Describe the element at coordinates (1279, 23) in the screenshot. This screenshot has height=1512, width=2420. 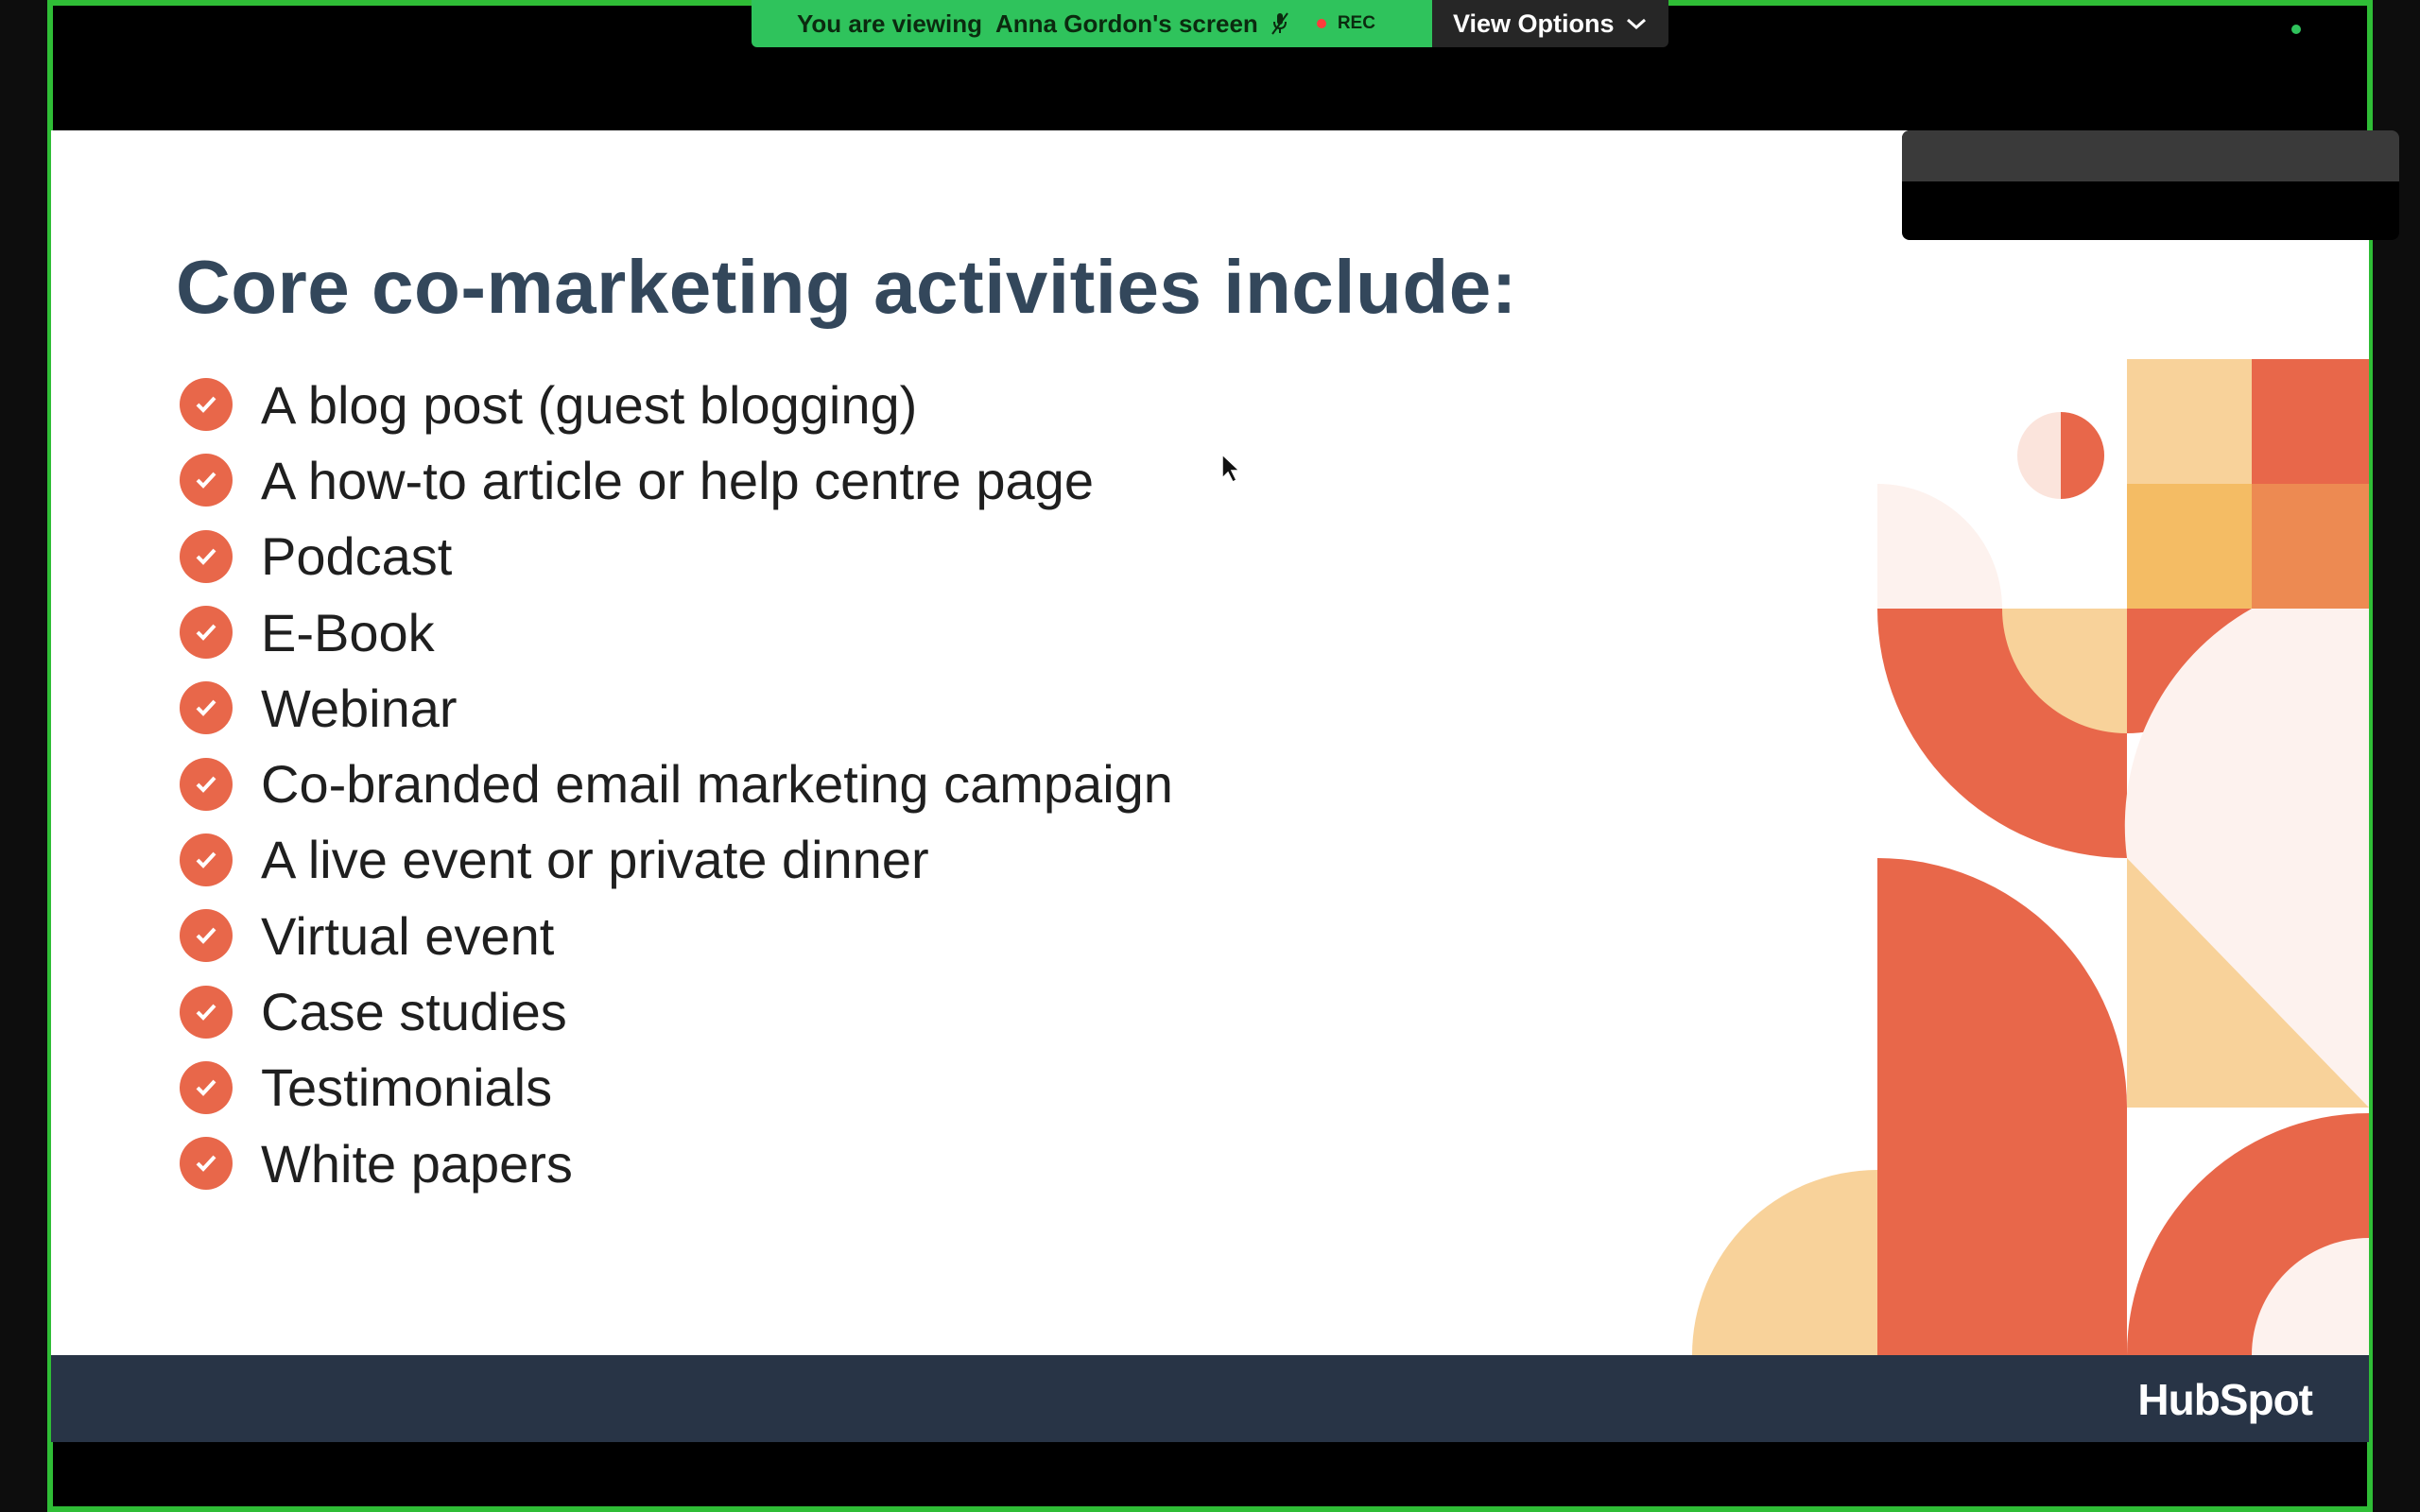
I see `mute-icon` at that location.